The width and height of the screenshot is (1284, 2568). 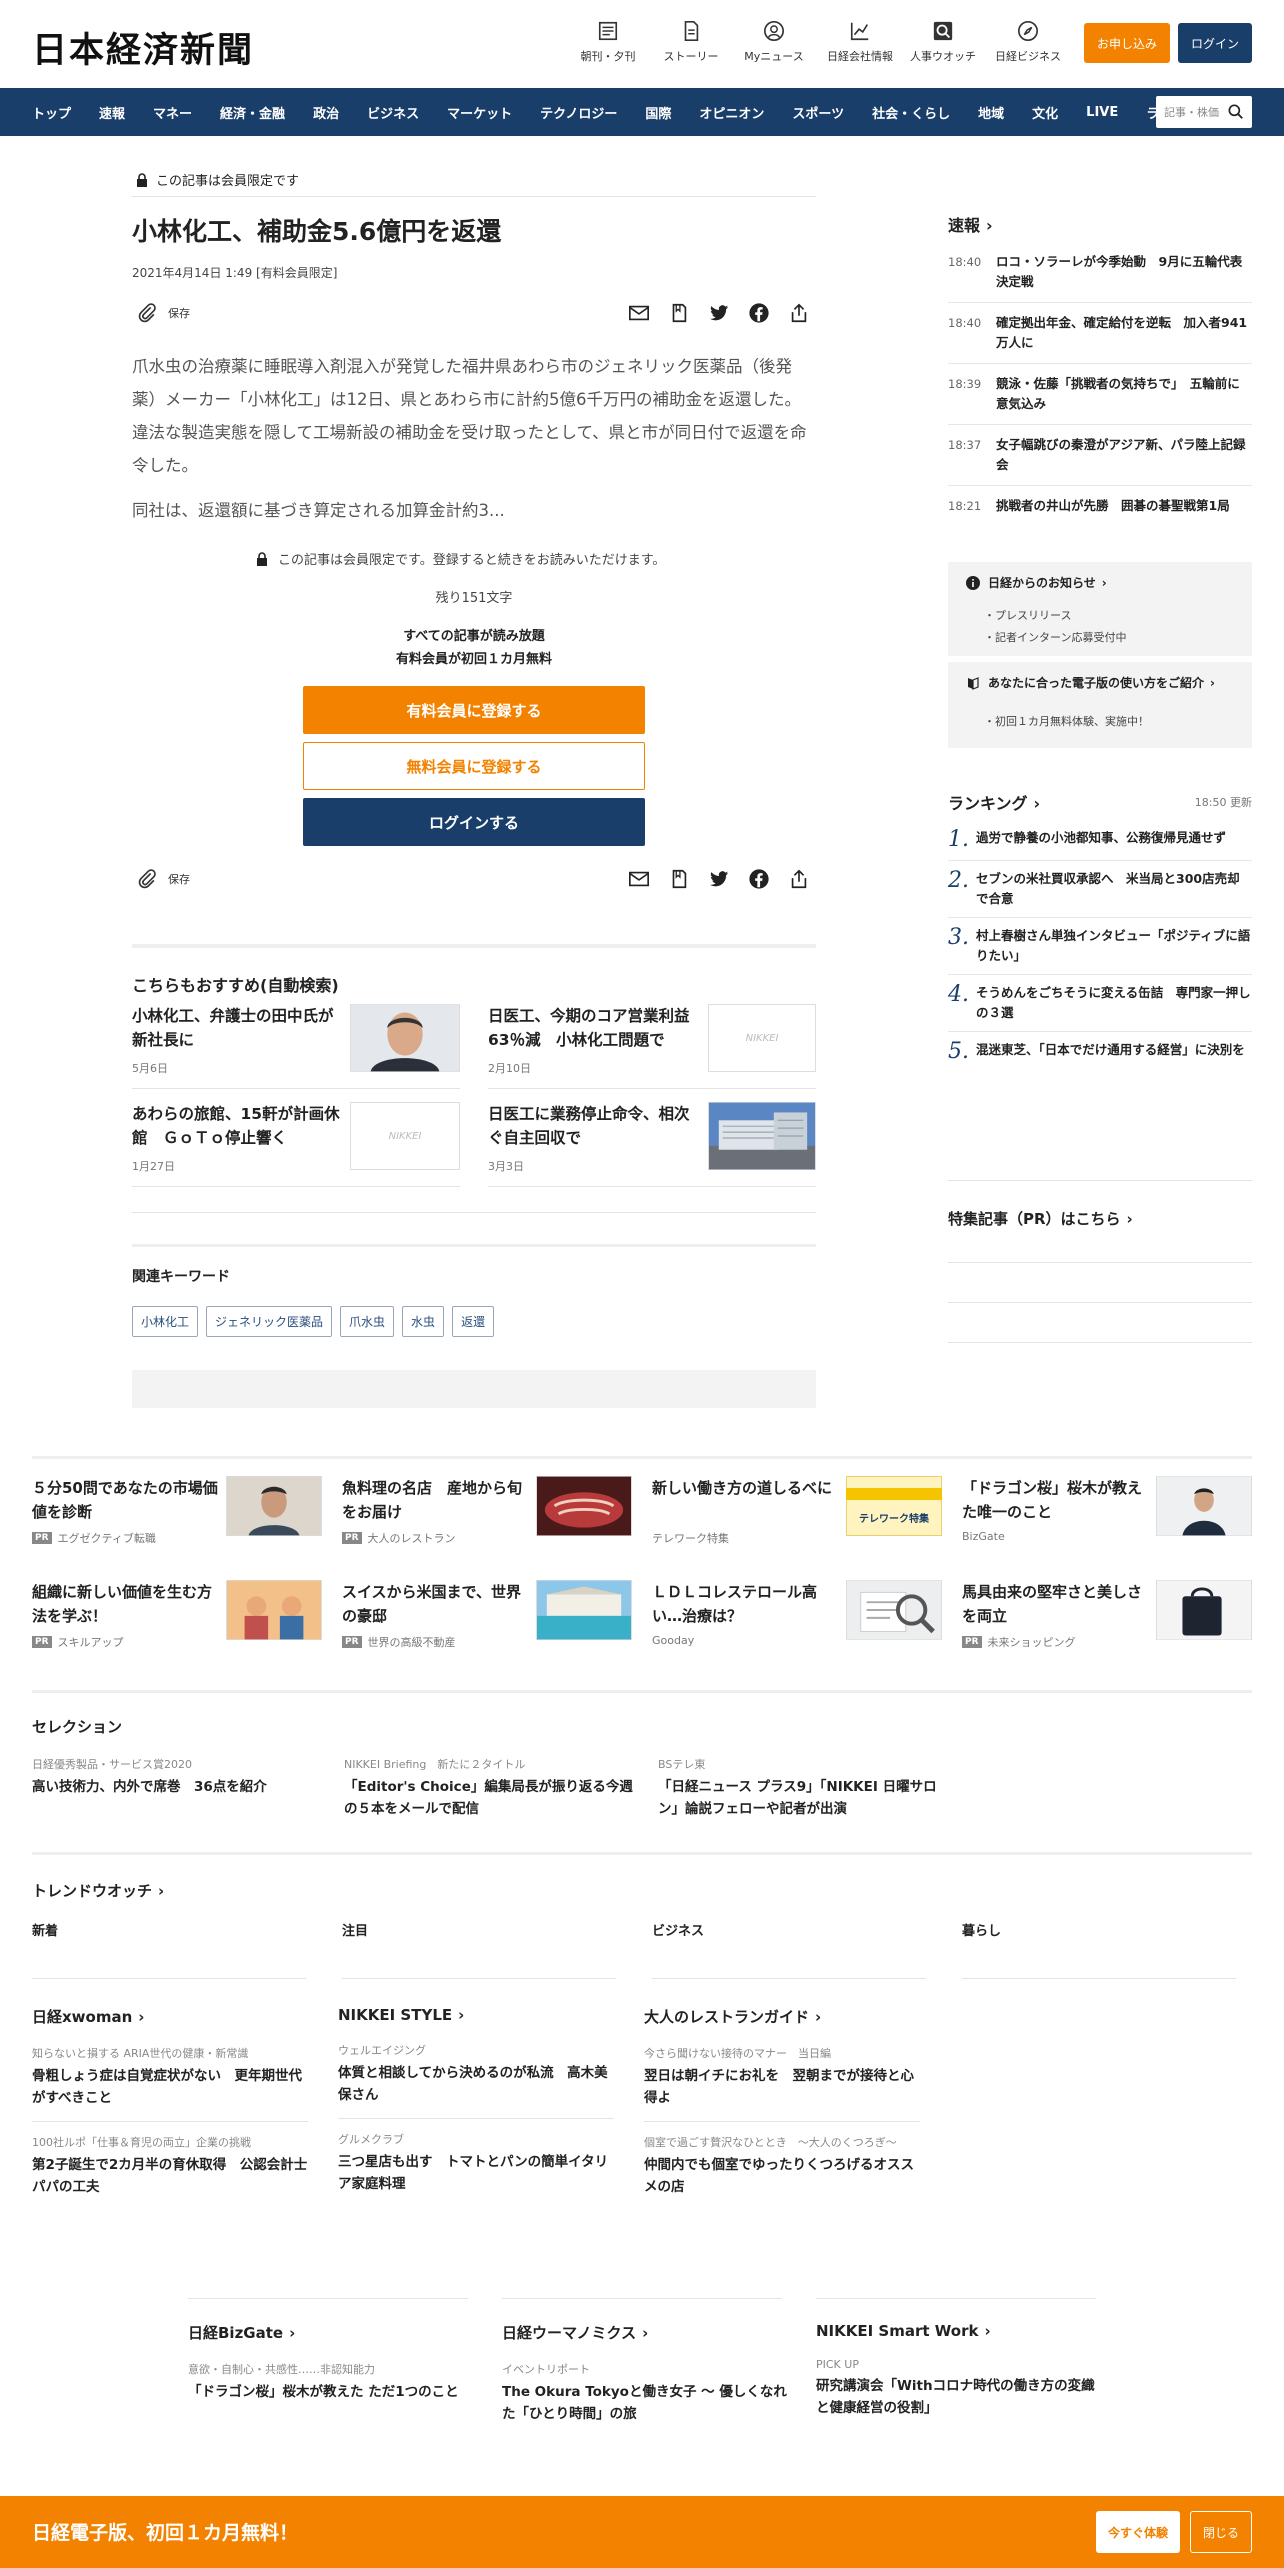 What do you see at coordinates (797, 1516) in the screenshot?
I see `promo-item: 新しい働き方の道しるべに テレワーク特集 テレワーク特集` at bounding box center [797, 1516].